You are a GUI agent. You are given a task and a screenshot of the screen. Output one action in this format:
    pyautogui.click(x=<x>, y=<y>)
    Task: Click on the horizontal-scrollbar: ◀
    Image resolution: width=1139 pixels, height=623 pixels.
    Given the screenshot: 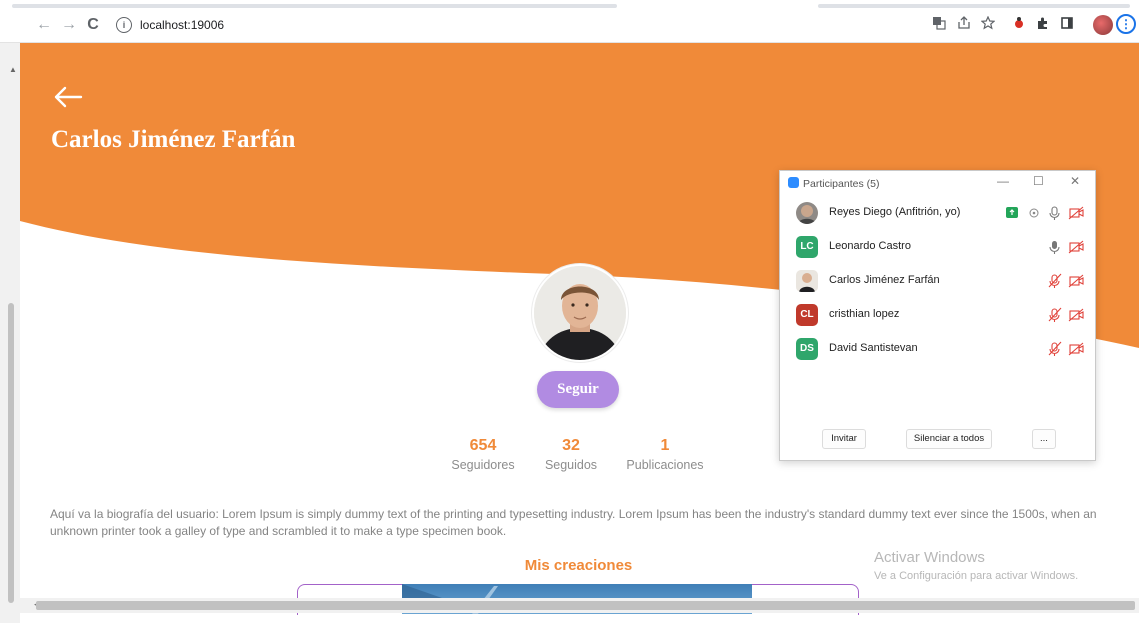 What is the action you would take?
    pyautogui.click(x=579, y=605)
    